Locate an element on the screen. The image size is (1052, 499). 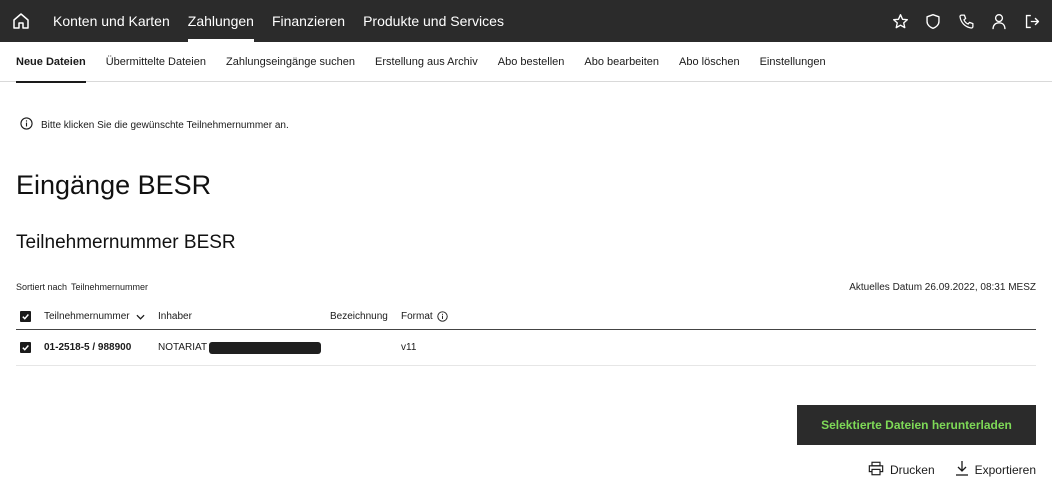
format-info-icon is located at coordinates (442, 316).